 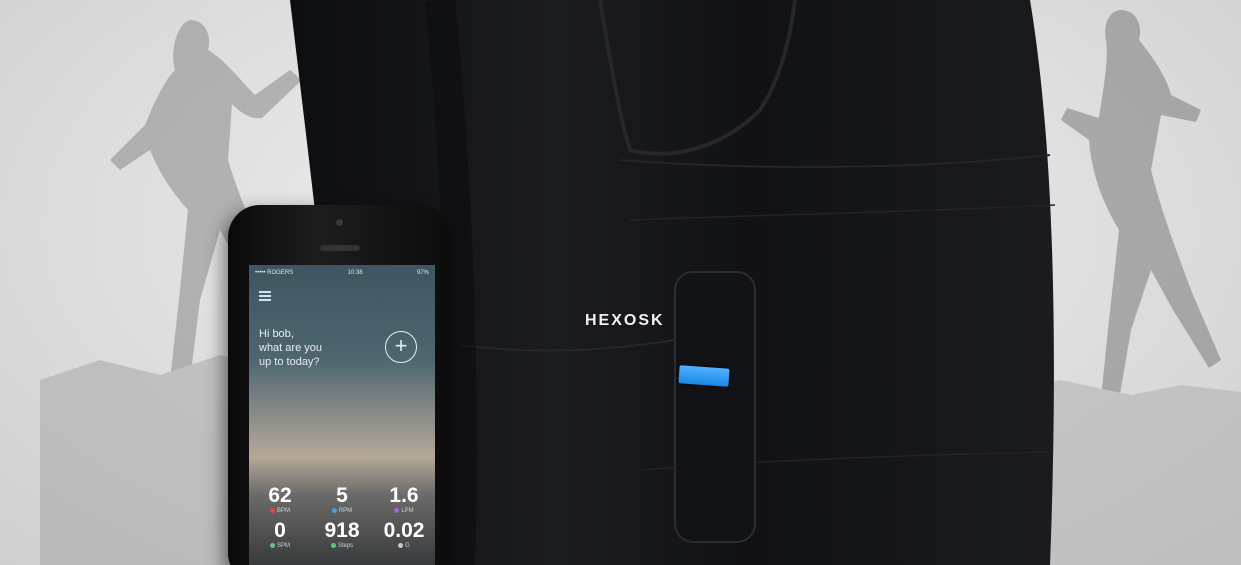 I want to click on metric-value: 0.02, so click(x=404, y=530).